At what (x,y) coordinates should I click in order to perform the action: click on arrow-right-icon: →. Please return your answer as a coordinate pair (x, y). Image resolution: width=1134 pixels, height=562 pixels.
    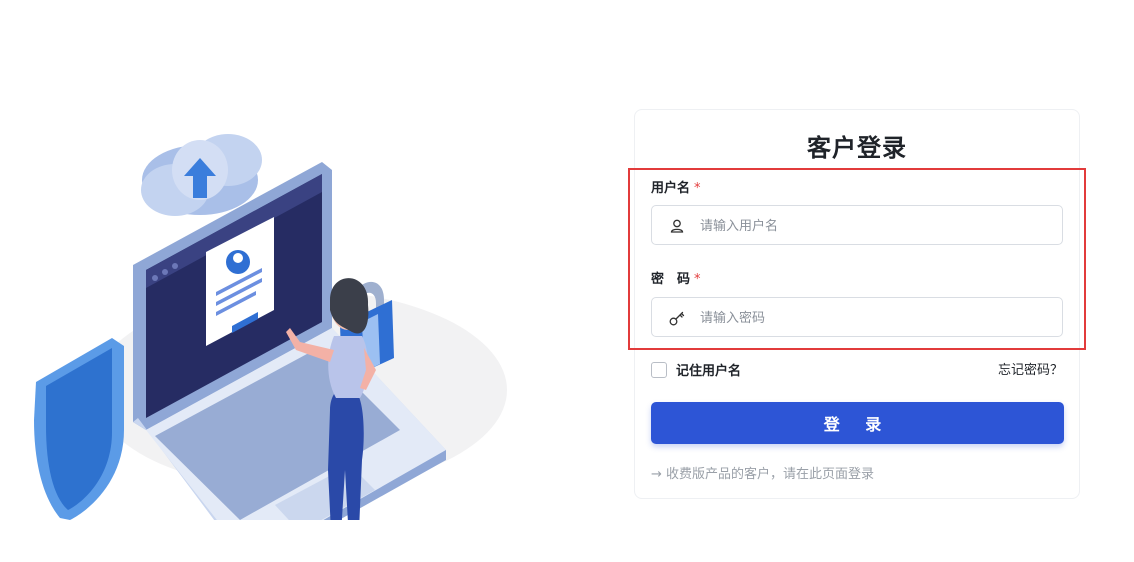
    Looking at the image, I should click on (656, 474).